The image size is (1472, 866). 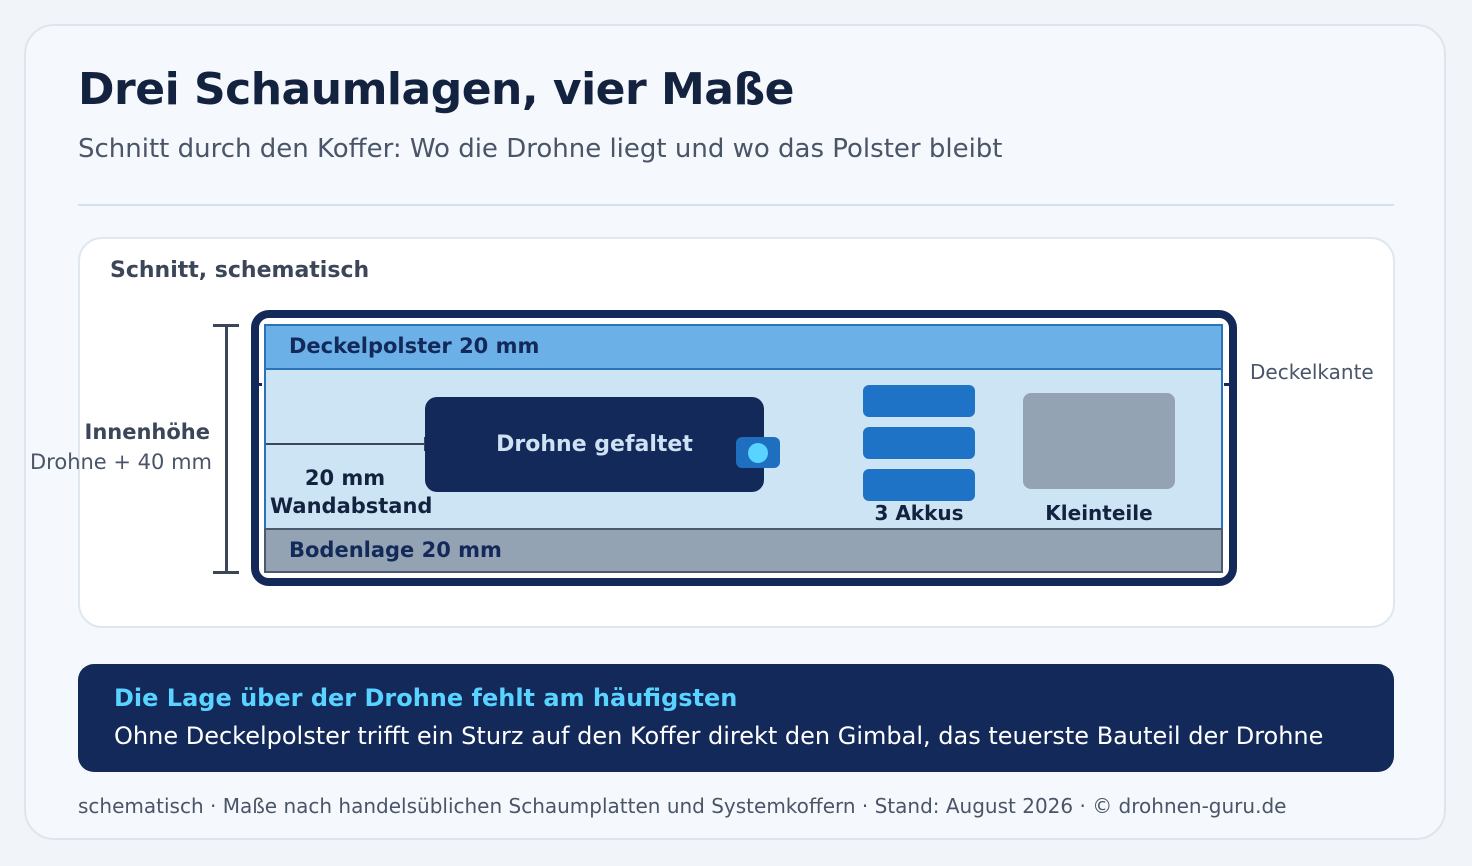 I want to click on header-divider, so click(x=736, y=205).